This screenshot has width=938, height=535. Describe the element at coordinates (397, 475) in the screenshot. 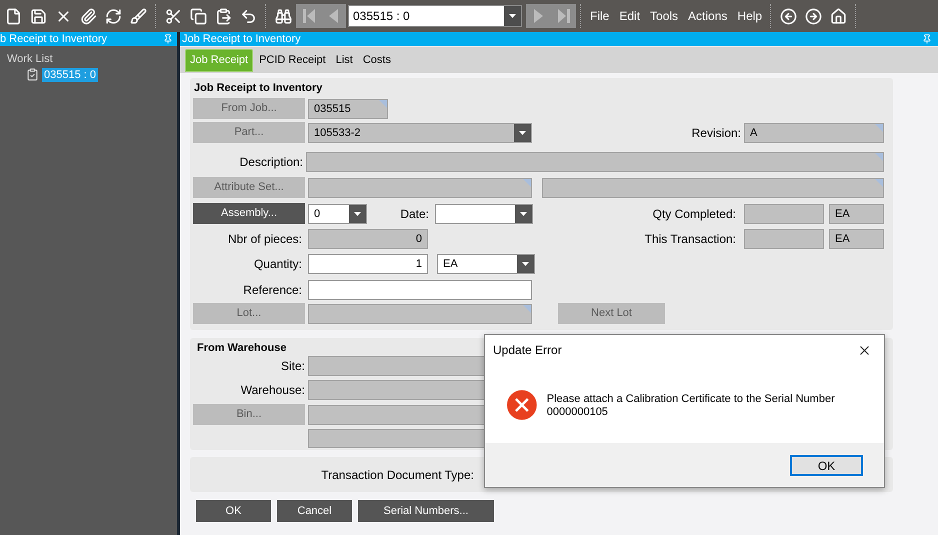

I see `field-label: Transaction Document Type:` at that location.